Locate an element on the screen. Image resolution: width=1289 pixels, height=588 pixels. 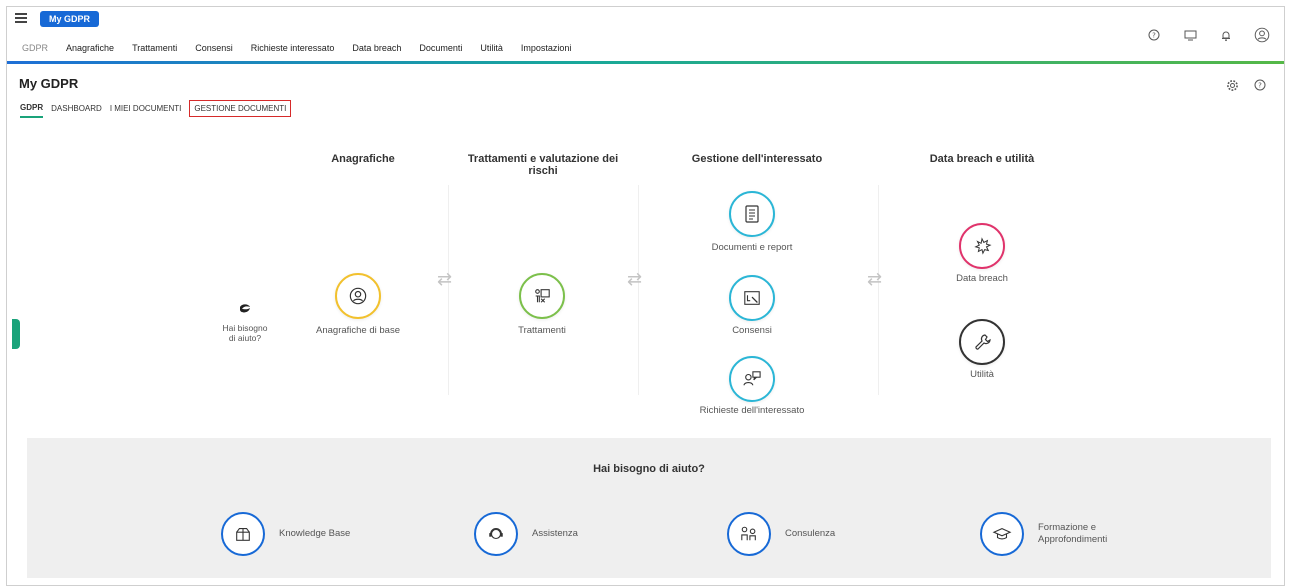
menu-item-trattamenti: Trattamenti is located at coordinates (154, 48).